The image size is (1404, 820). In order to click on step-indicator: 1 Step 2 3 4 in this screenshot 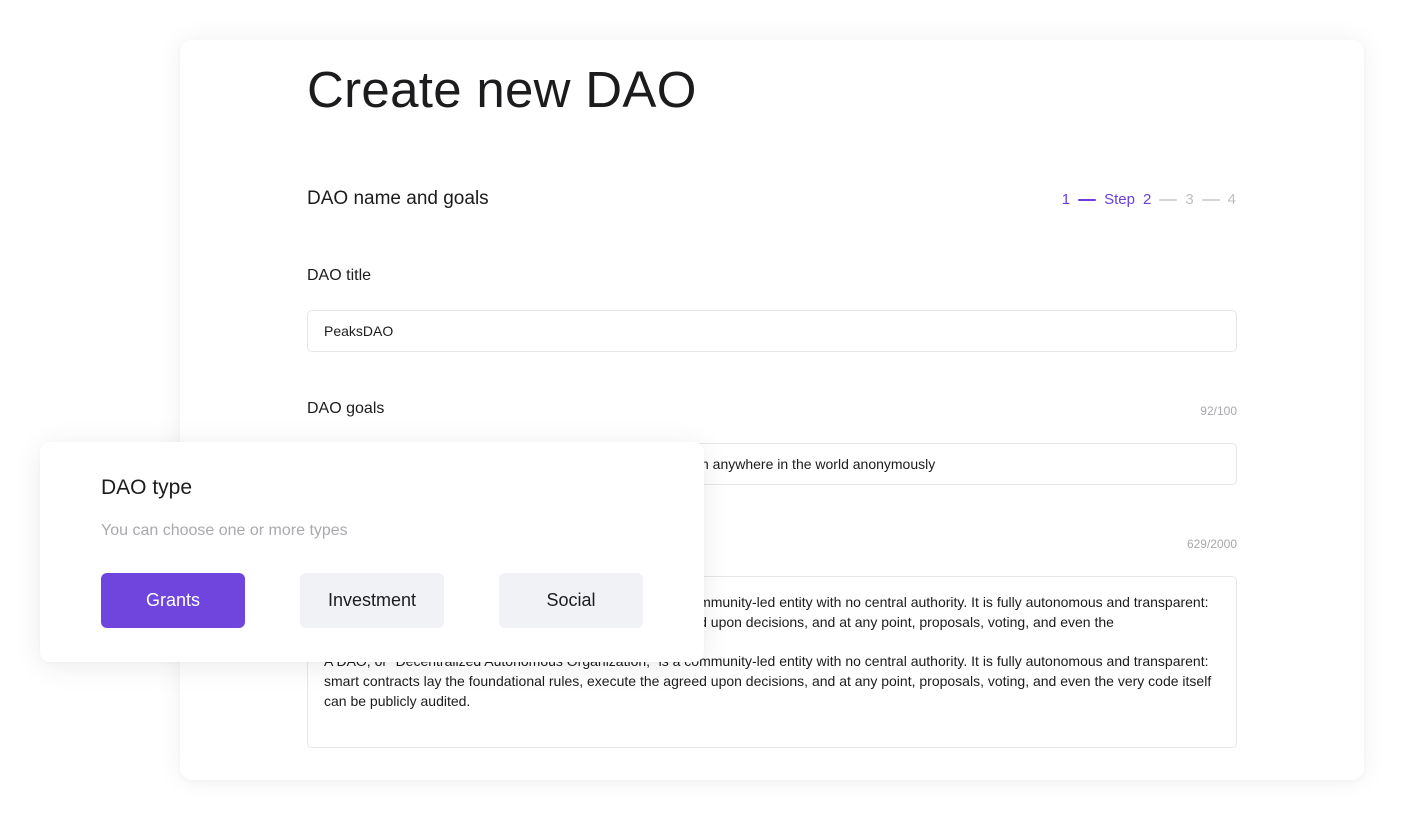, I will do `click(1149, 199)`.